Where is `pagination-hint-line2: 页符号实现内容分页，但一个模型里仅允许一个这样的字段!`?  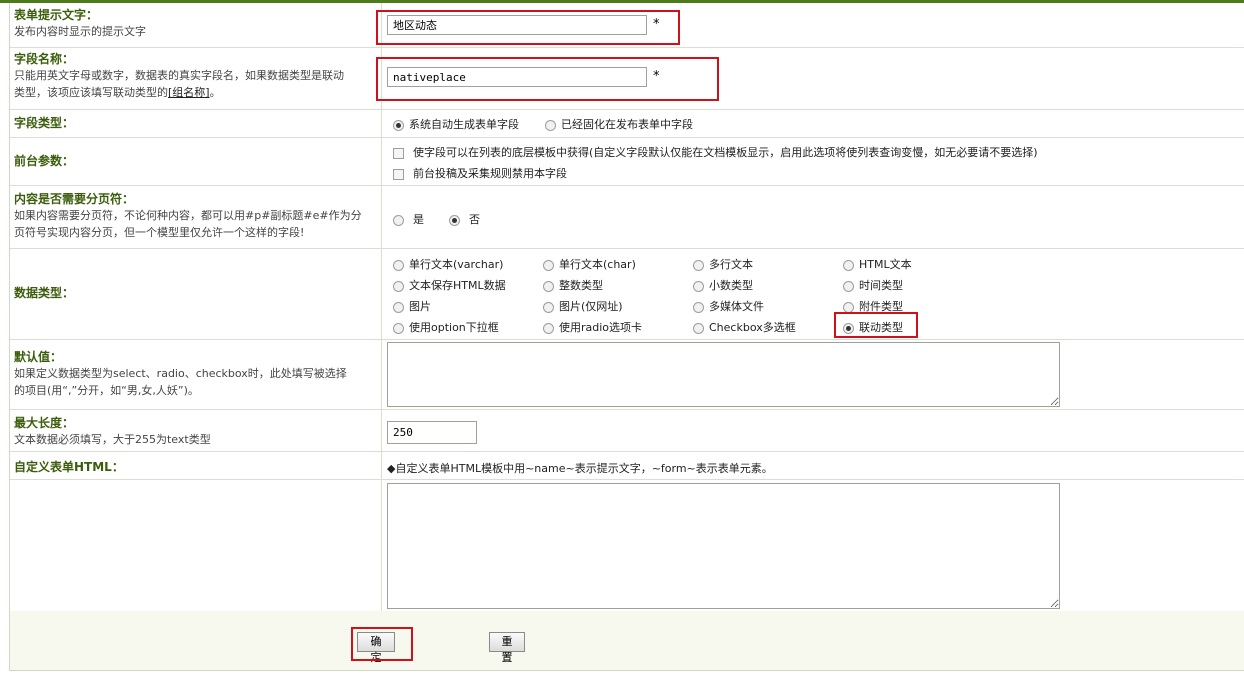
pagination-hint-line2: 页符号实现内容分页，但一个模型里仅允许一个这样的字段! is located at coordinates (159, 232).